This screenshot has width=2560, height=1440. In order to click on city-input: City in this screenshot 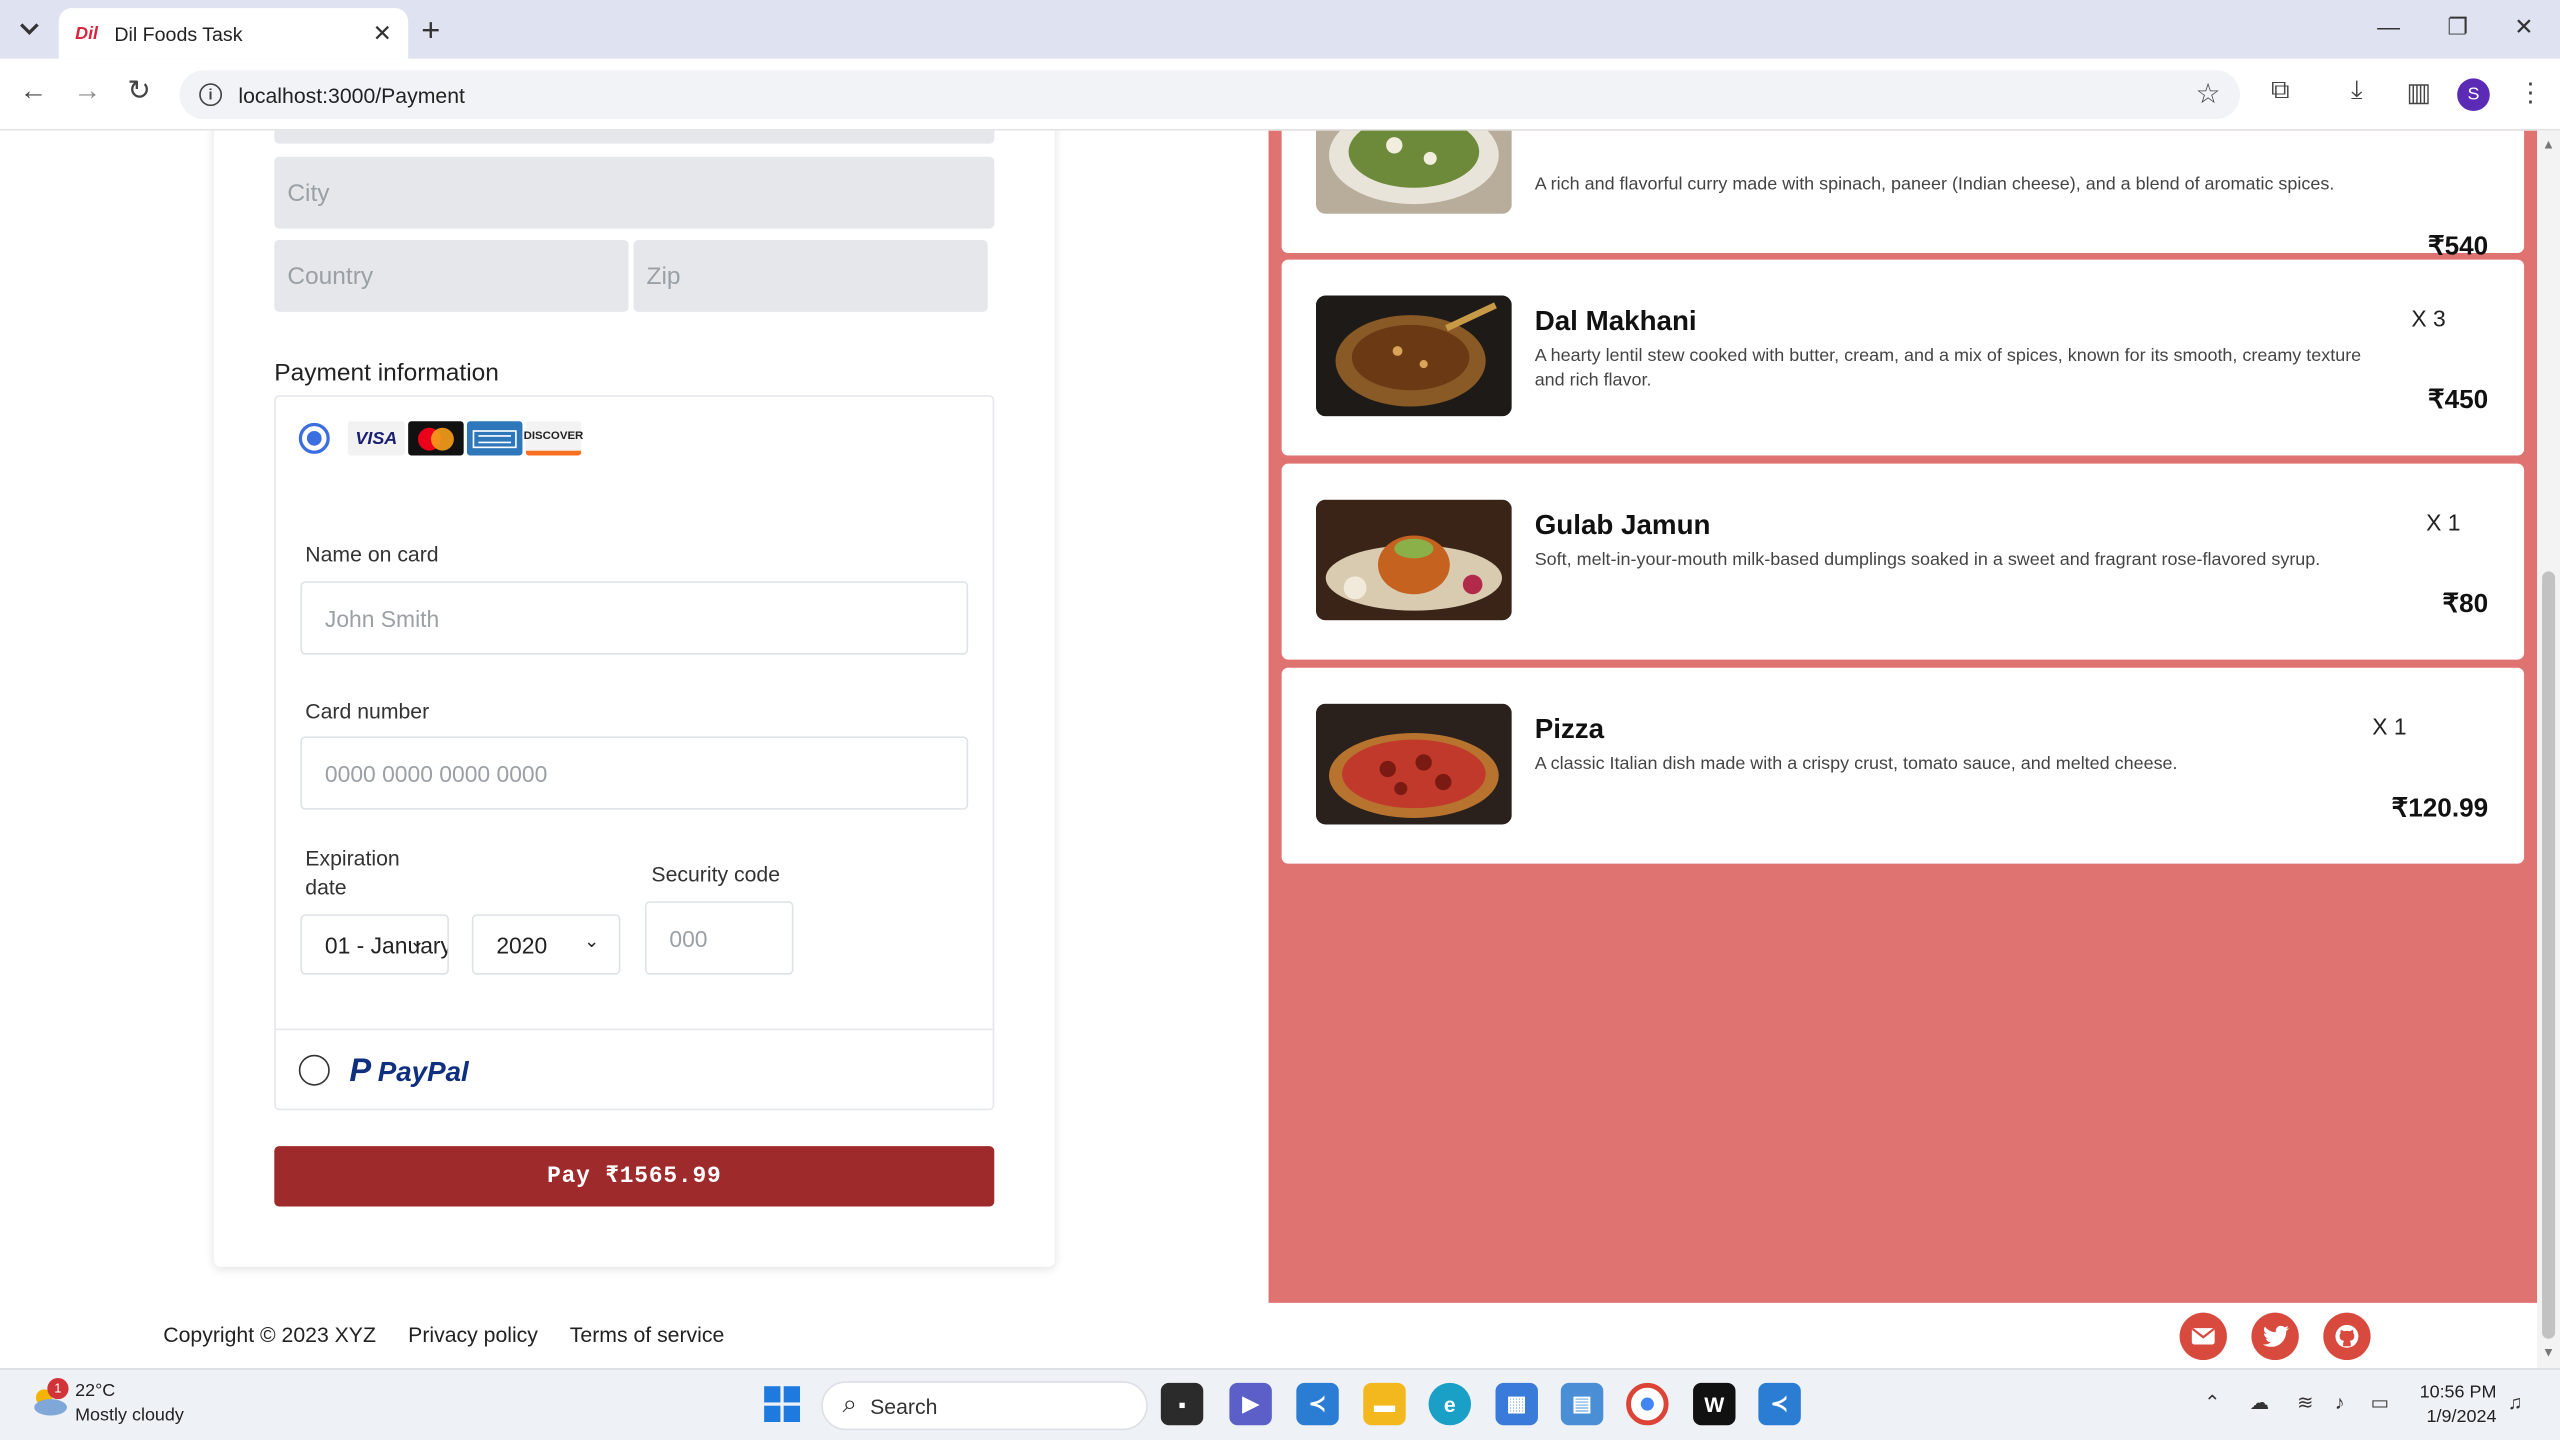, I will do `click(634, 192)`.